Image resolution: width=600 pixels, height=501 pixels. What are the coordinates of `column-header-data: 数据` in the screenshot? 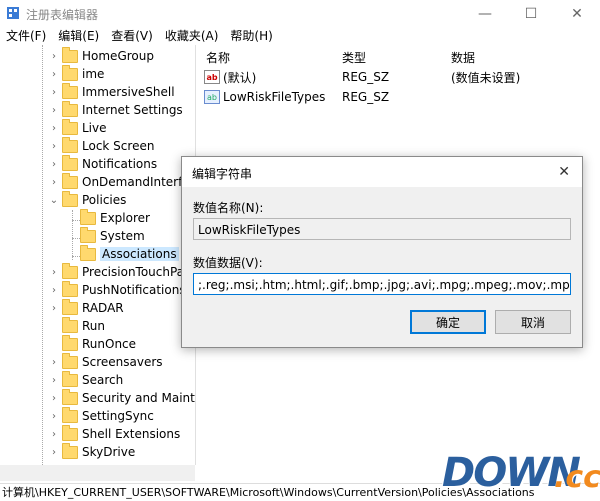 It's located at (463, 57).